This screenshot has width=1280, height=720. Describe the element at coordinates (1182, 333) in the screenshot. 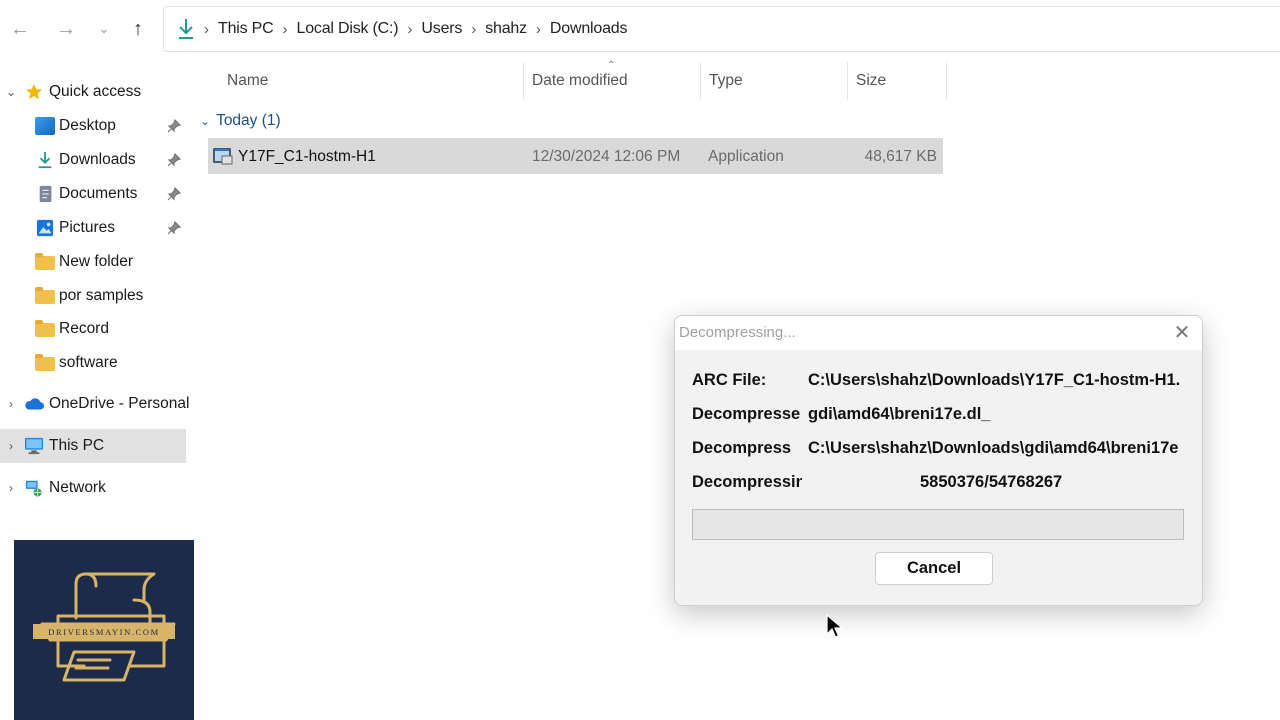

I see `close-icon: ✕` at that location.